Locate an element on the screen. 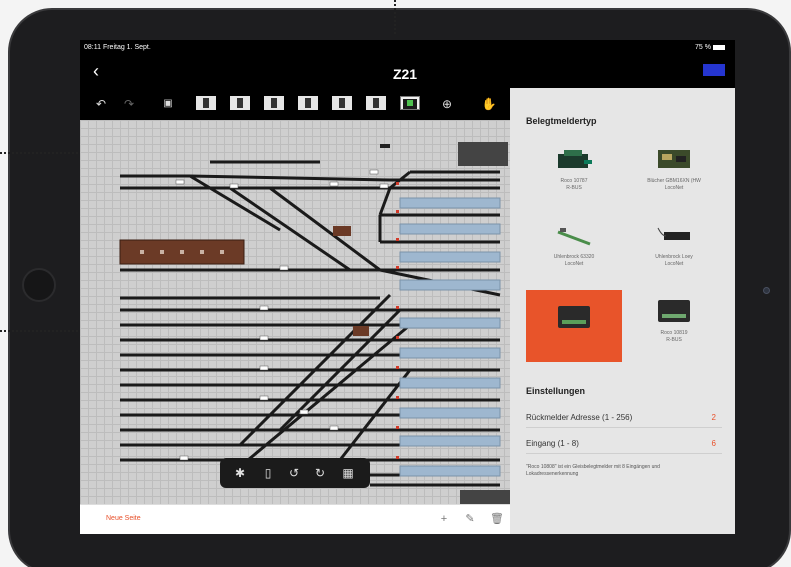  chevron-left-icon: ‹ is located at coordinates (96, 71).